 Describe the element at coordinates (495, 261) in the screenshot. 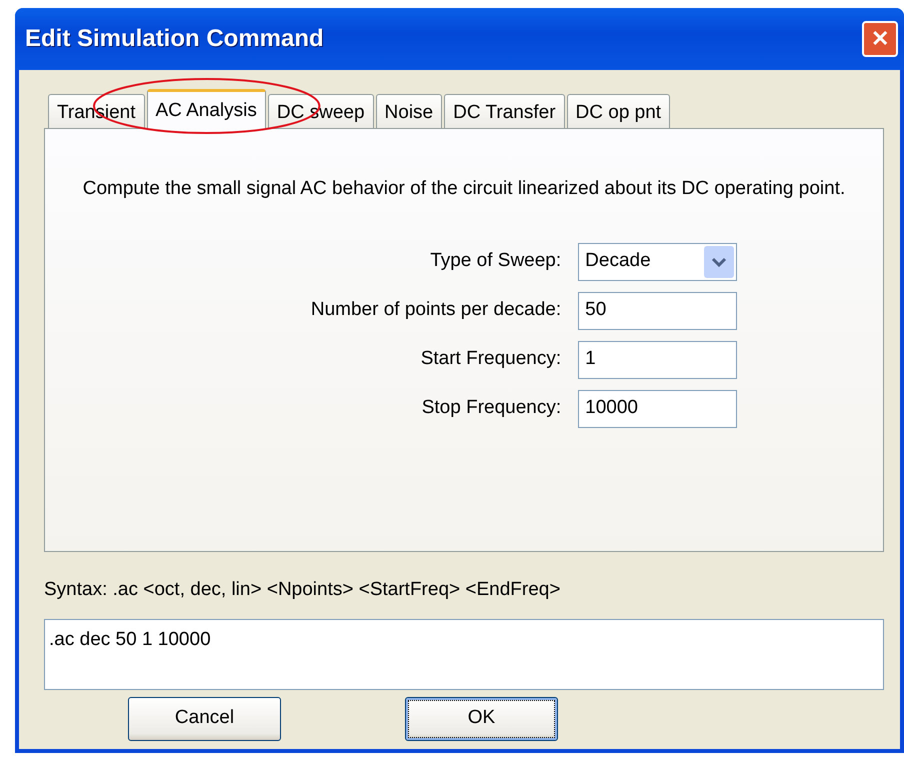

I see `field-label: Type of Sweep:` at that location.